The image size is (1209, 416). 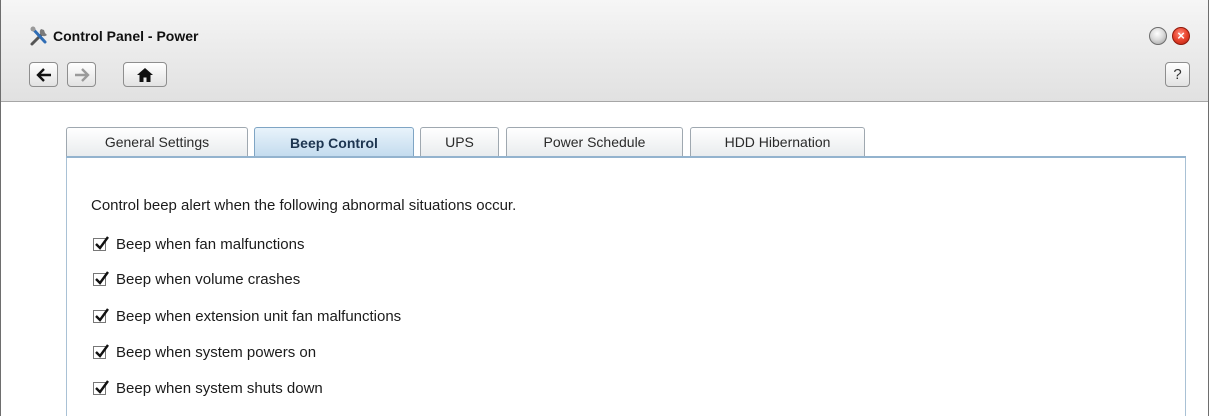 What do you see at coordinates (208, 279) in the screenshot?
I see `option-label: Beep when volume crashes` at bounding box center [208, 279].